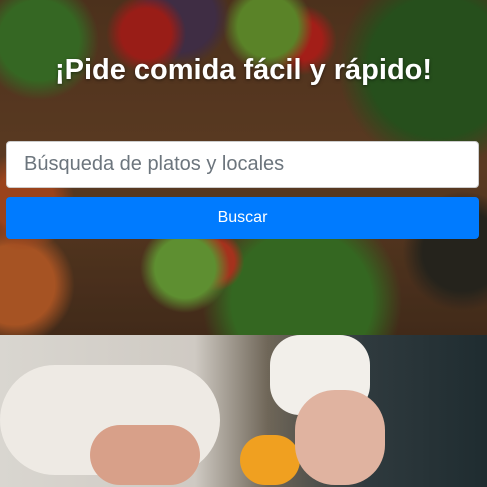  I want to click on search-input, so click(242, 164).